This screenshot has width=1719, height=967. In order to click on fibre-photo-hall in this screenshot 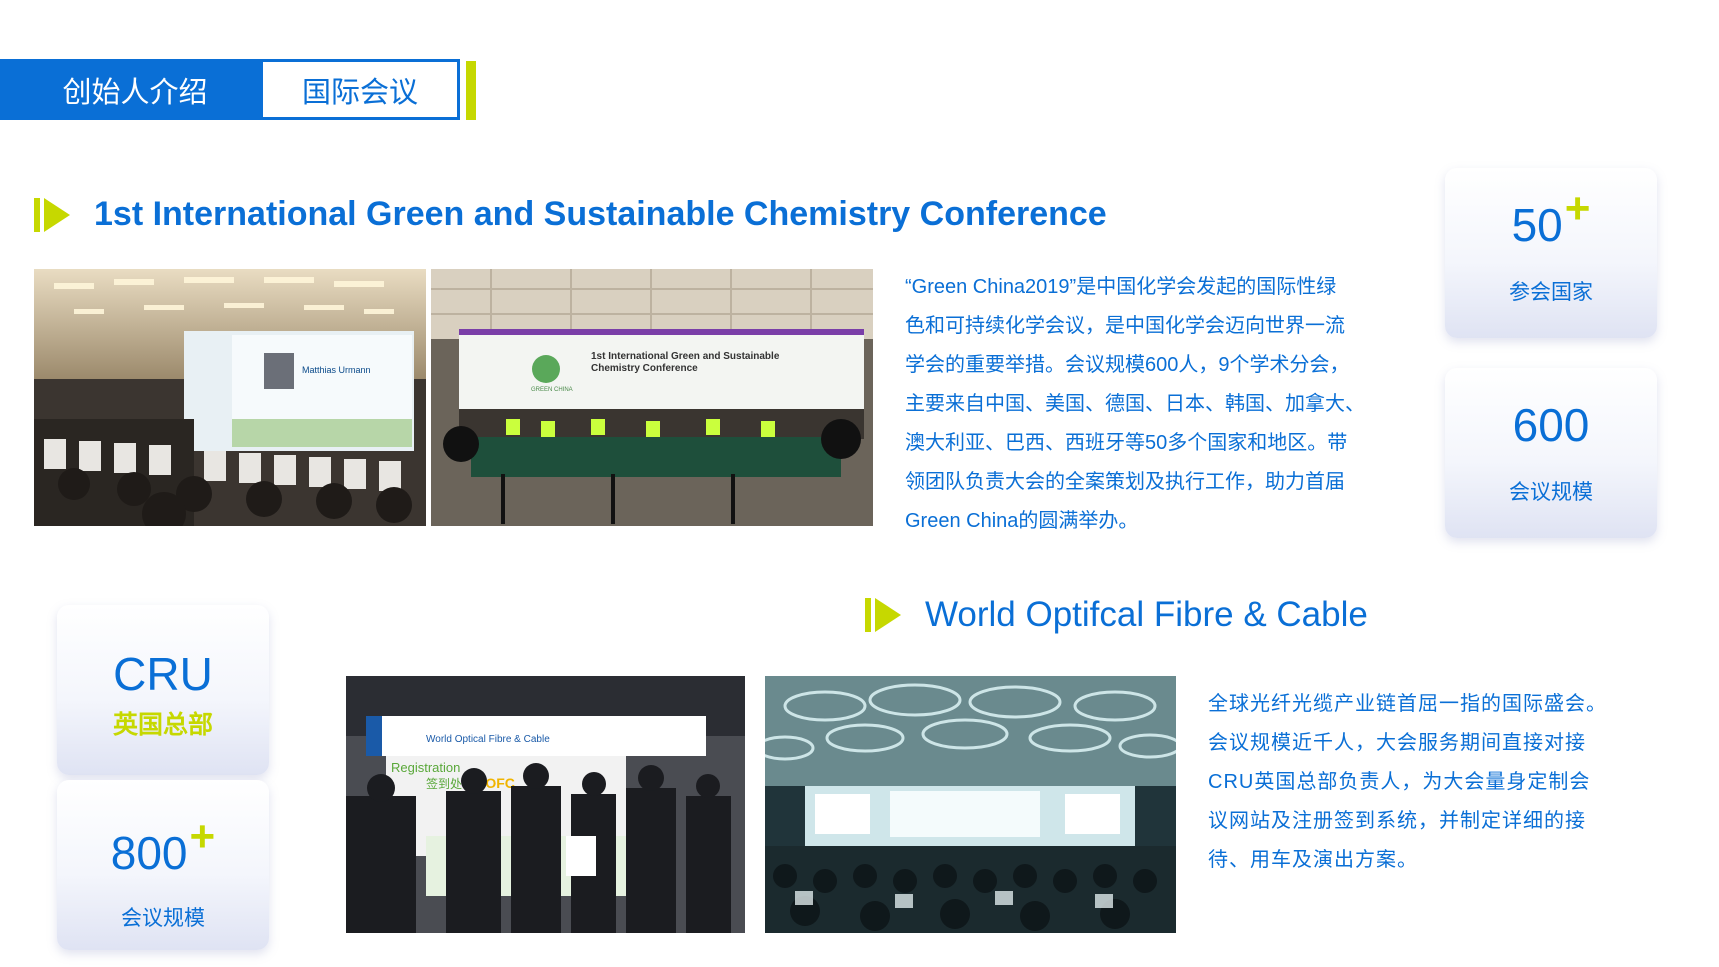, I will do `click(970, 804)`.